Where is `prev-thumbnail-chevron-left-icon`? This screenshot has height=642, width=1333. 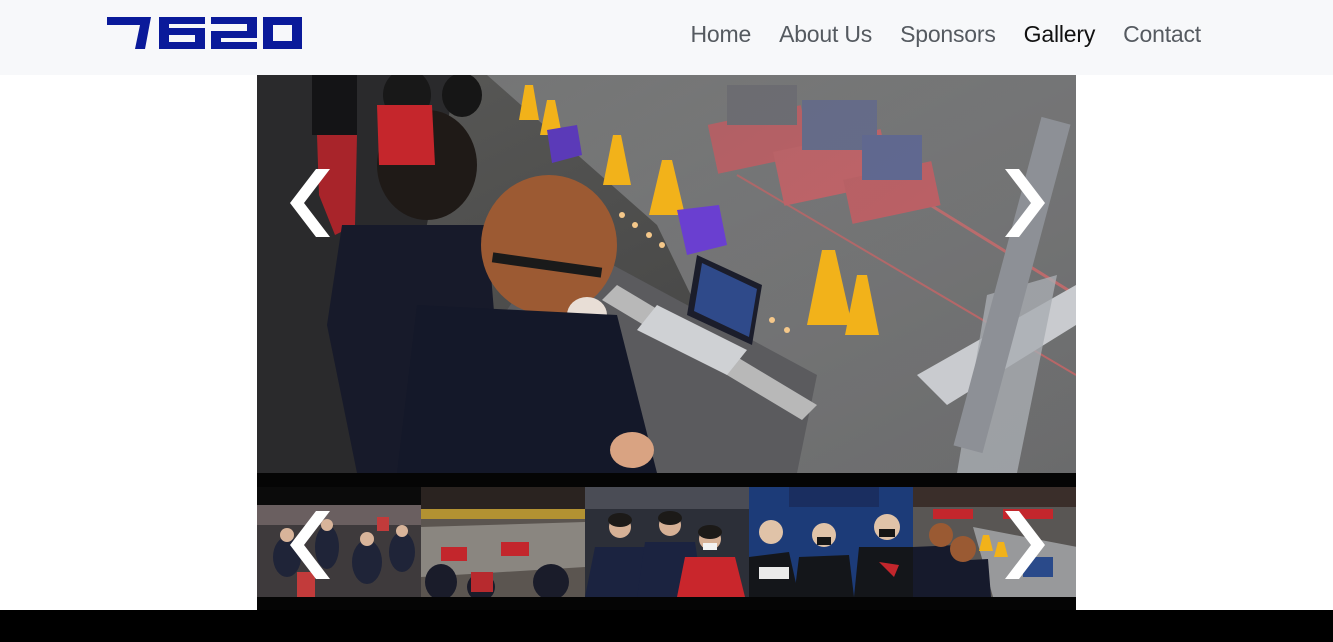 prev-thumbnail-chevron-left-icon is located at coordinates (308, 545).